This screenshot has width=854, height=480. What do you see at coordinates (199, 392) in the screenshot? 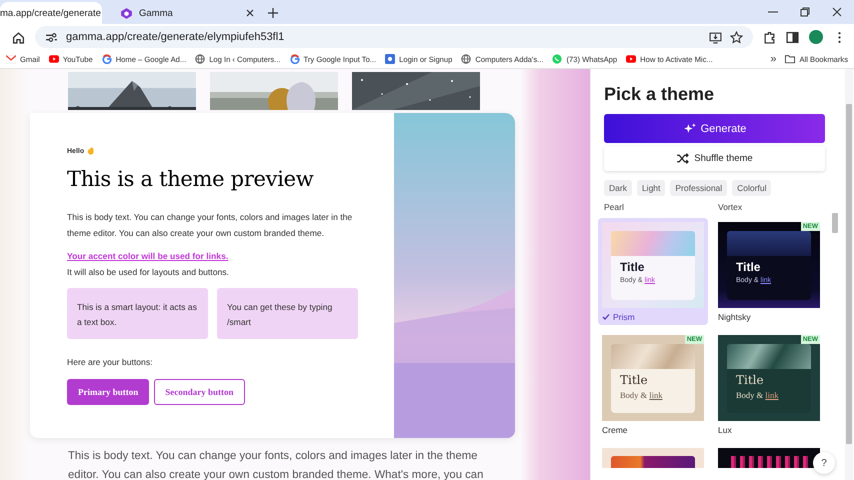
I see `secondary-button: Secondary button` at bounding box center [199, 392].